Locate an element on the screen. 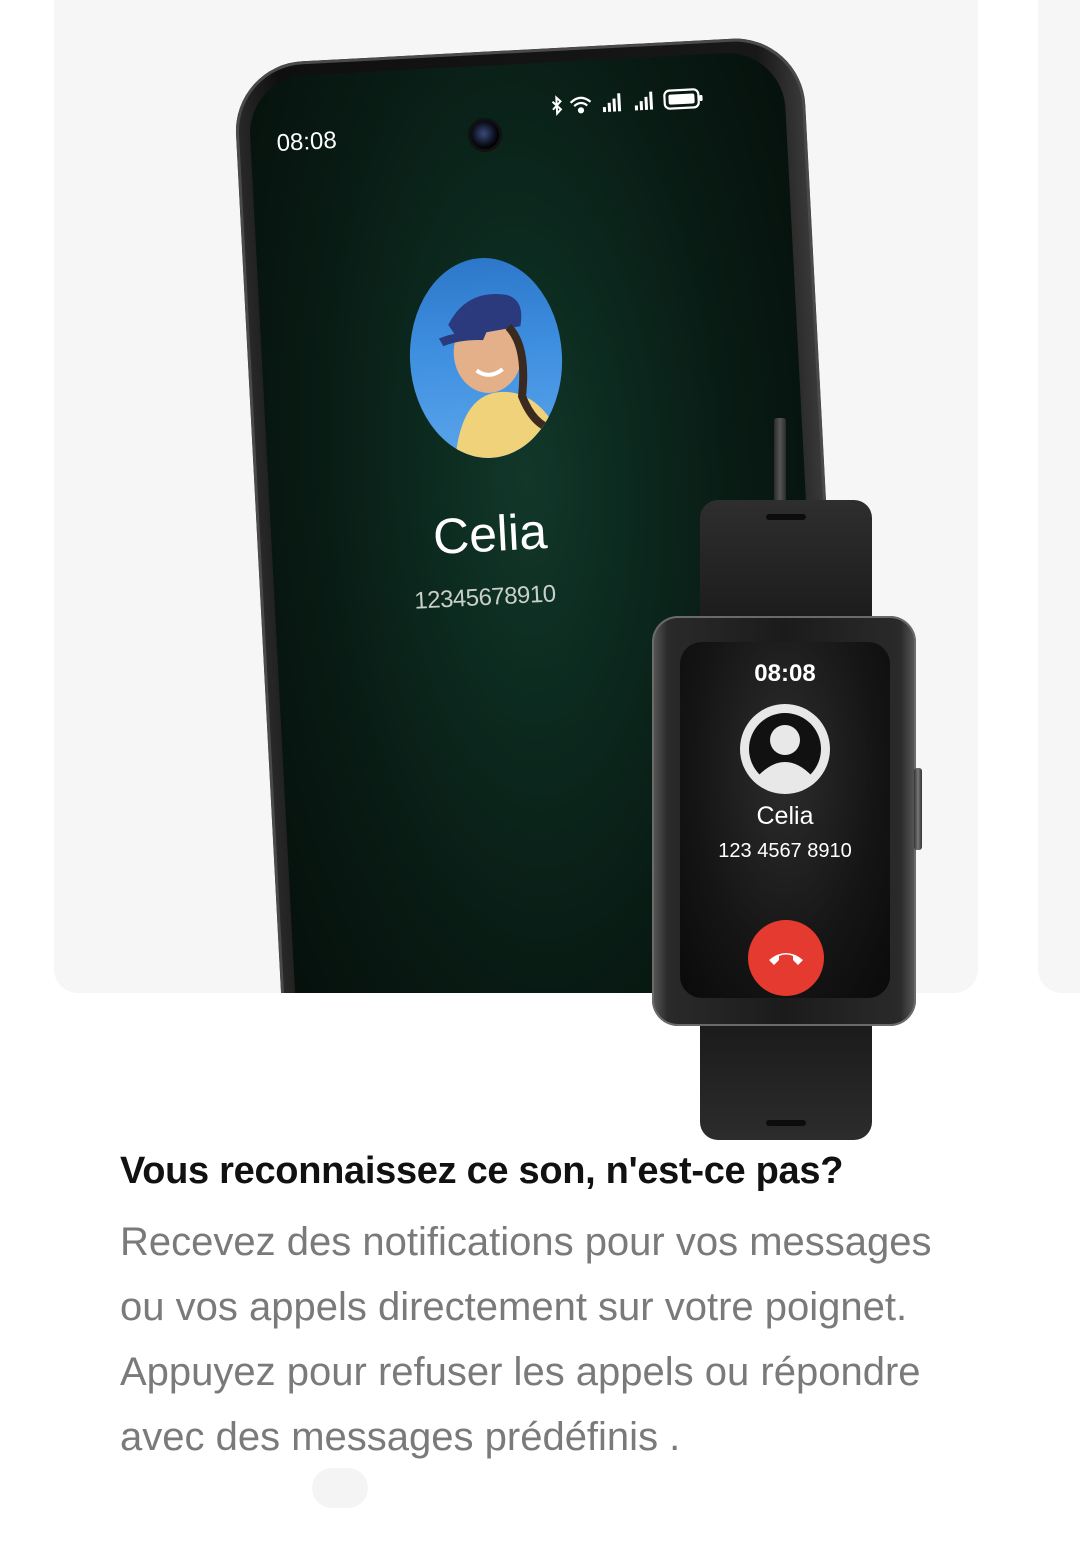 This screenshot has width=1080, height=1548. hang-up-icon is located at coordinates (786, 959).